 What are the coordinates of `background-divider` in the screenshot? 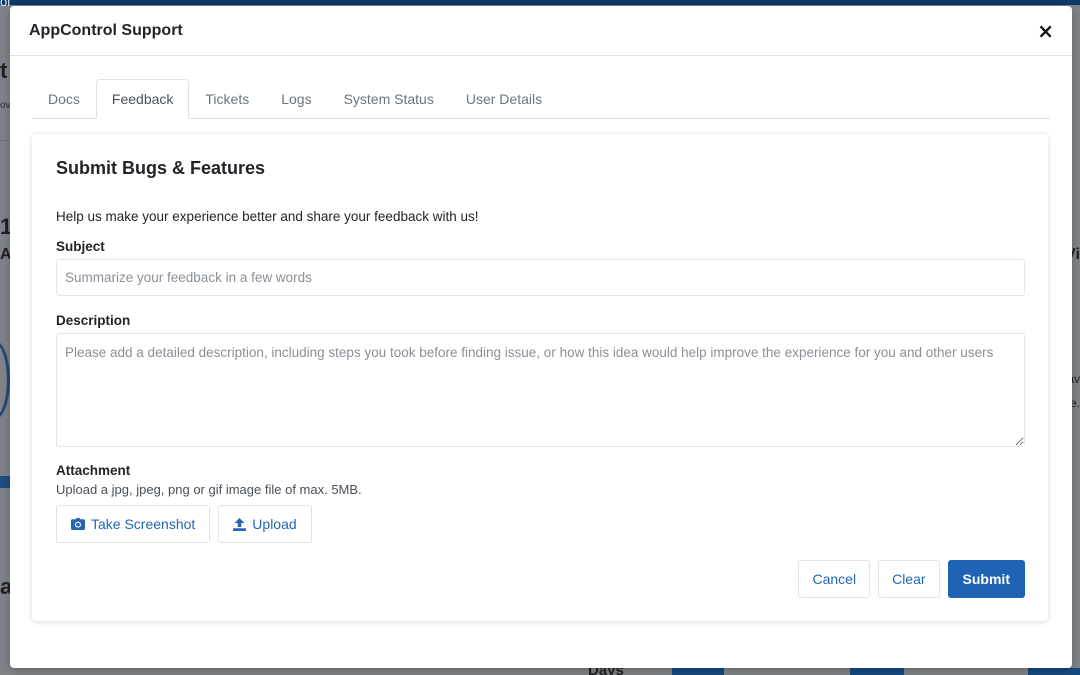 It's located at (5, 140).